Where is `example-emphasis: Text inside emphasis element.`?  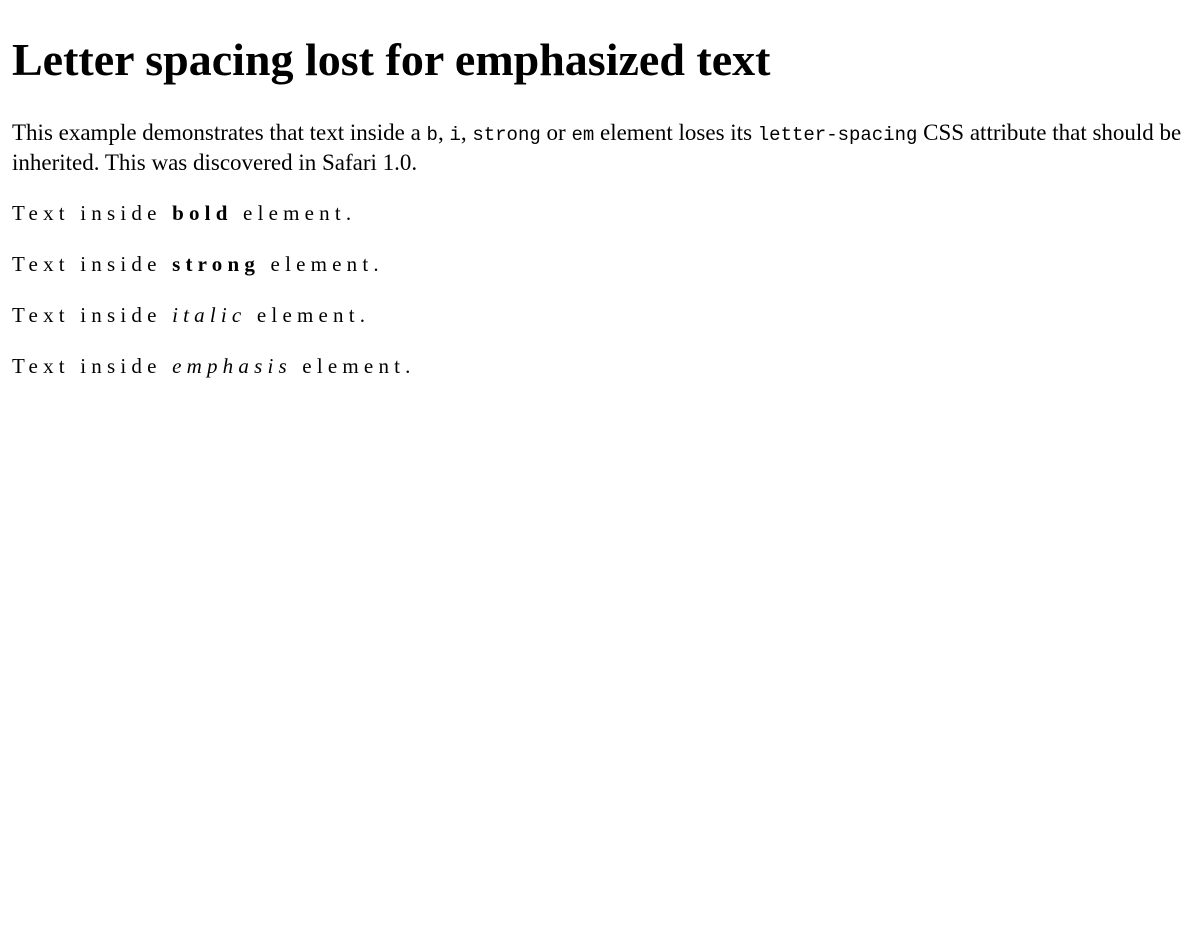
example-emphasis: Text inside emphasis element. is located at coordinates (600, 366).